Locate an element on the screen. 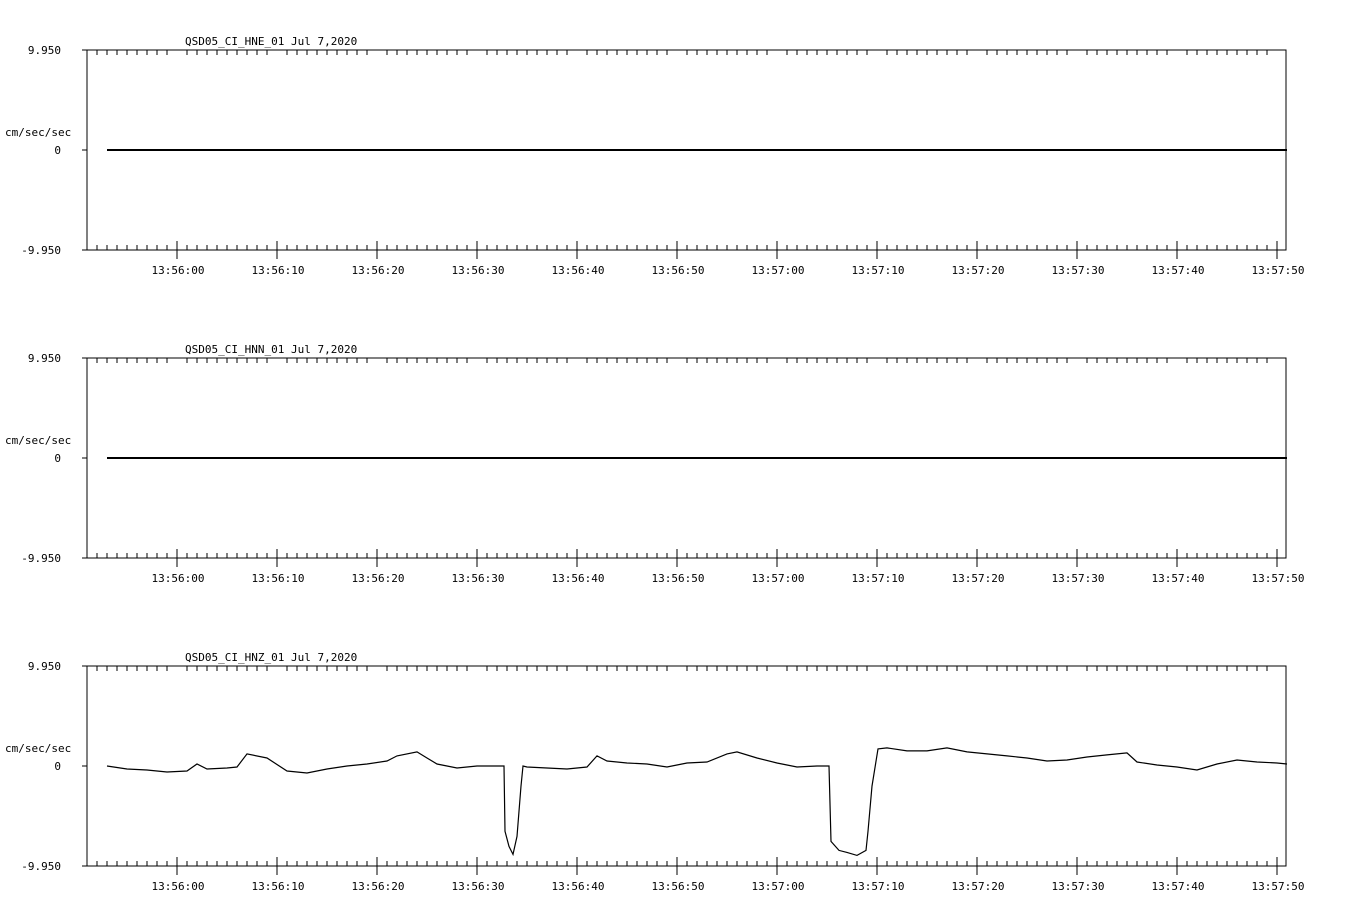 The height and width of the screenshot is (924, 1358). panel-title: QSD05_CI_HNN_01 Jul 7,2020 is located at coordinates (271, 349).